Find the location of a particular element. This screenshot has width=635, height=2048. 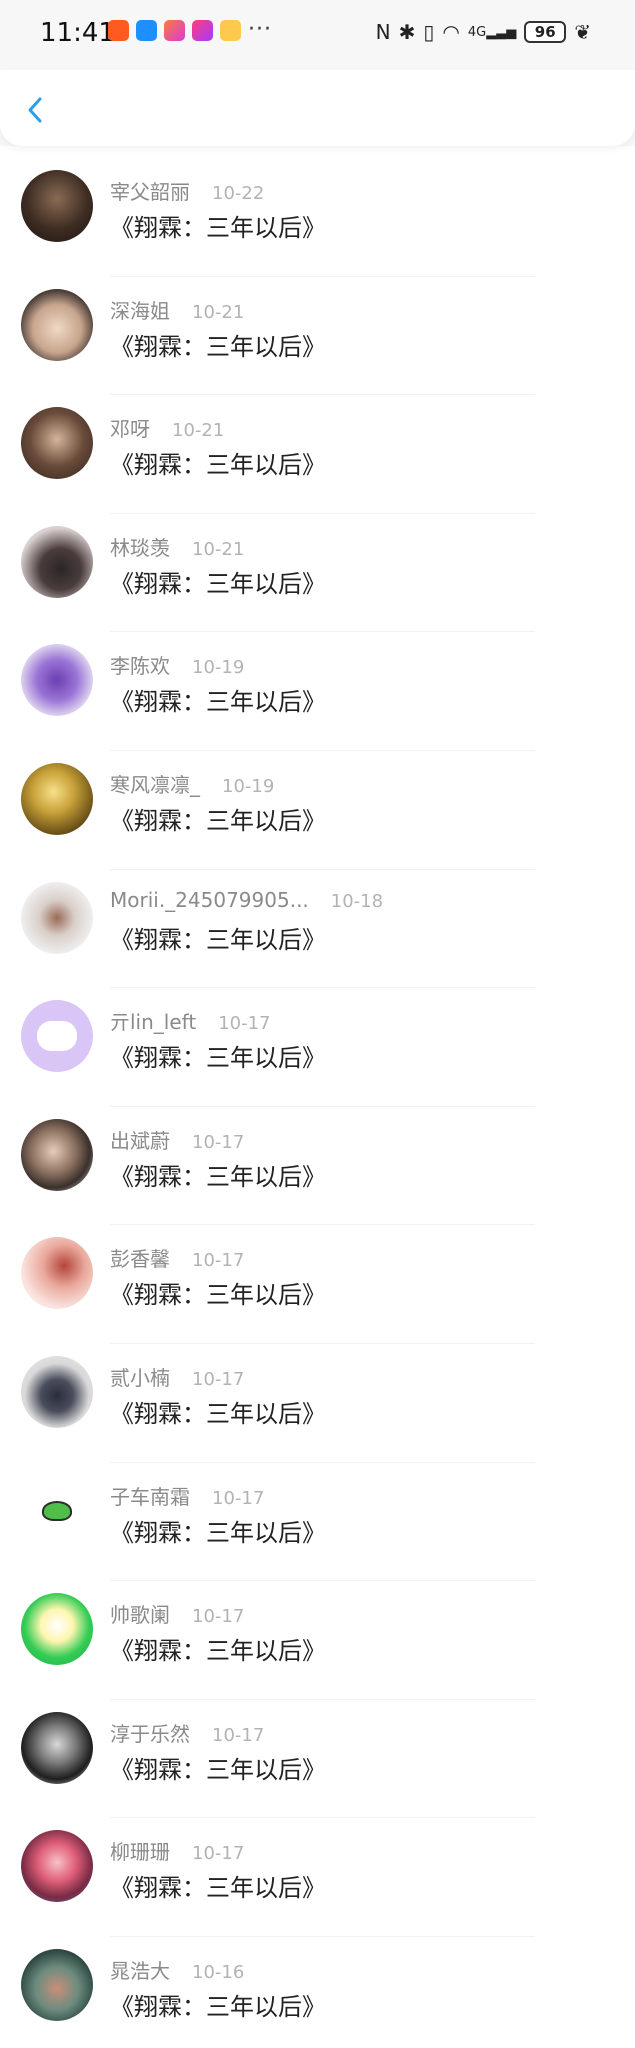

user-name: 子车南霜 is located at coordinates (150, 1495).